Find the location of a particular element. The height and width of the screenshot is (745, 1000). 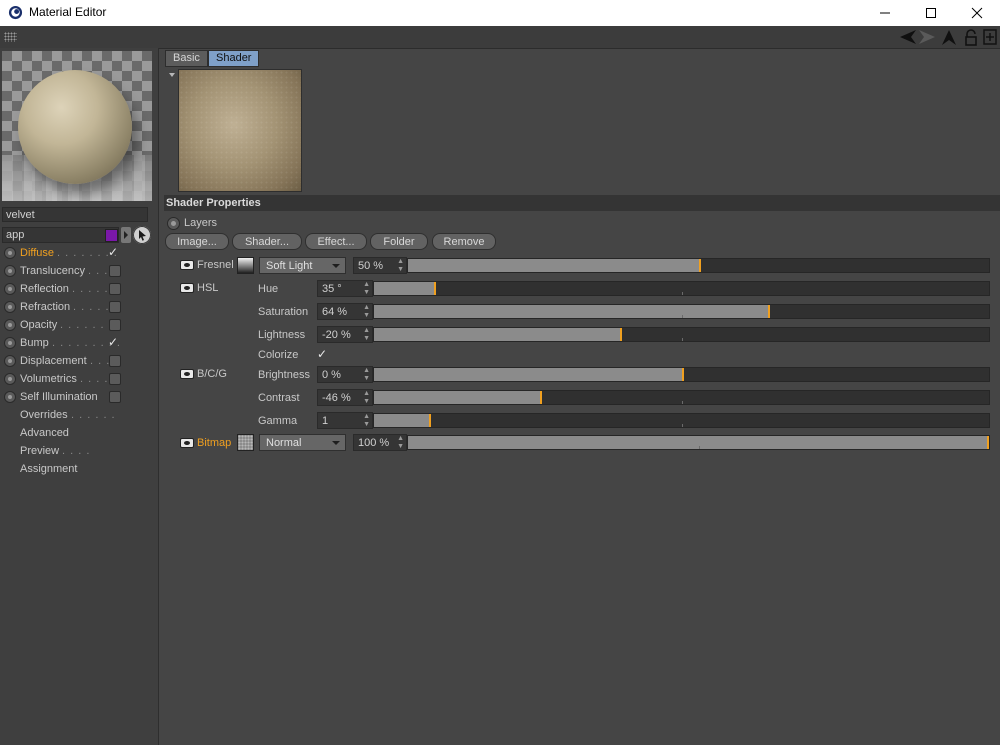

channel-item-preview: Preview. . . . is located at coordinates (79, 451).